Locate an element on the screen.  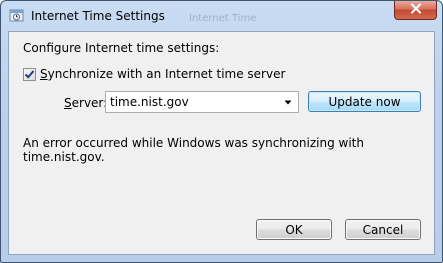
cancel-label: Cancel is located at coordinates (383, 229).